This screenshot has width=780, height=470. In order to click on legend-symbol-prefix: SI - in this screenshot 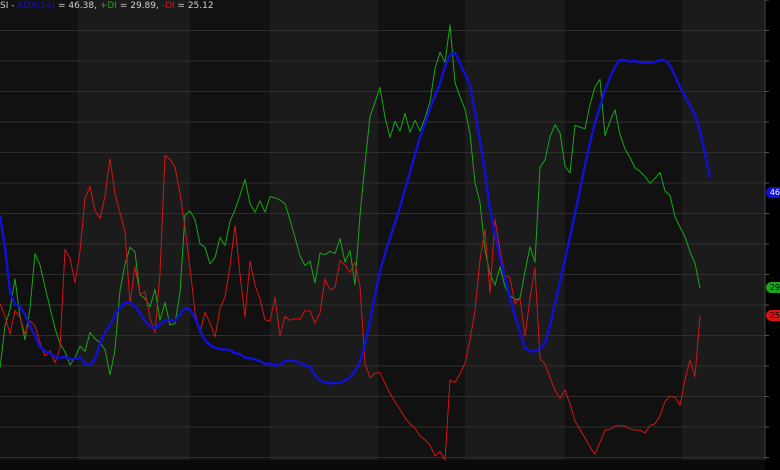, I will do `click(9, 6)`.